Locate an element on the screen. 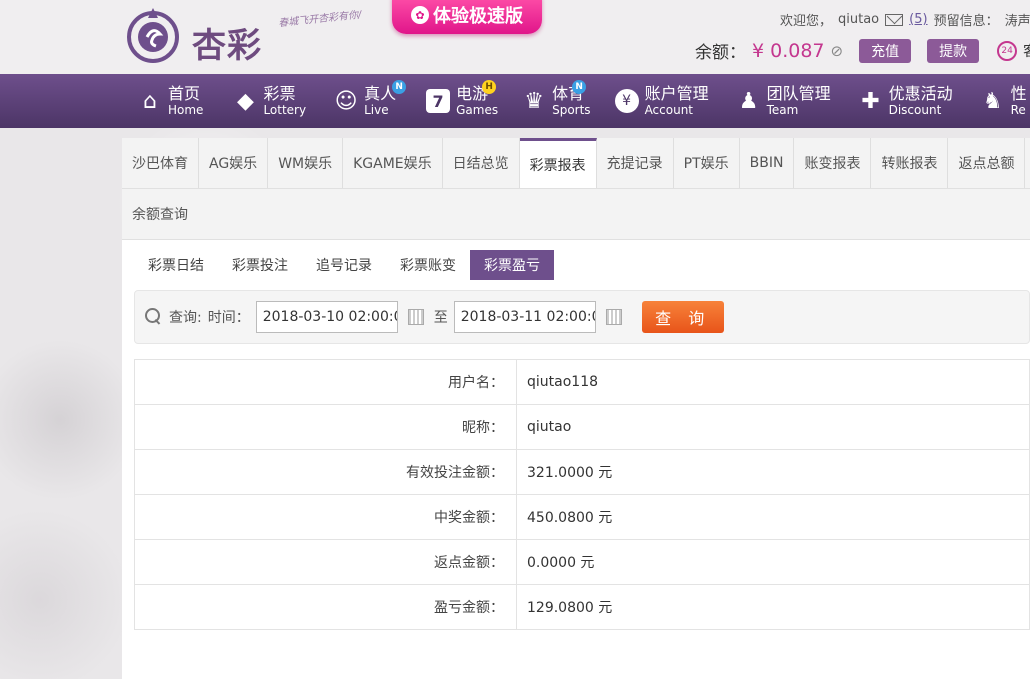 This screenshot has width=1030, height=679. row-key: 昵称： is located at coordinates (325, 427).